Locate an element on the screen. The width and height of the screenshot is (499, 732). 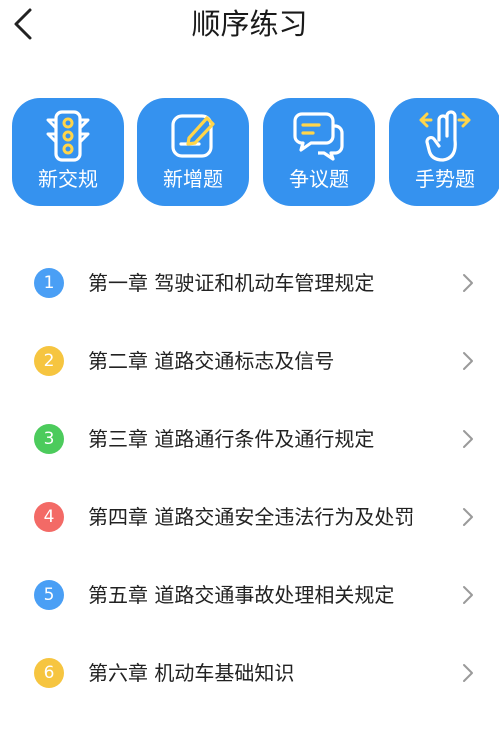
chapter-label: 第三章 道路通行条件及通行规定 is located at coordinates (231, 439).